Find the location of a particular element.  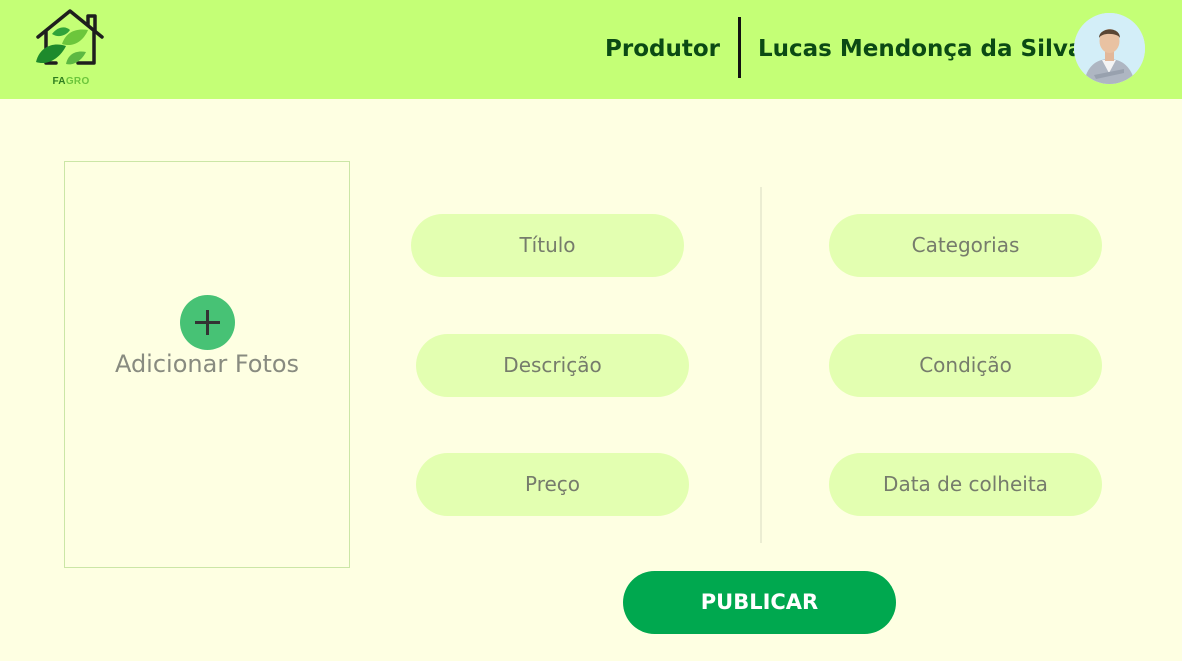

add-photo-button is located at coordinates (207, 322).